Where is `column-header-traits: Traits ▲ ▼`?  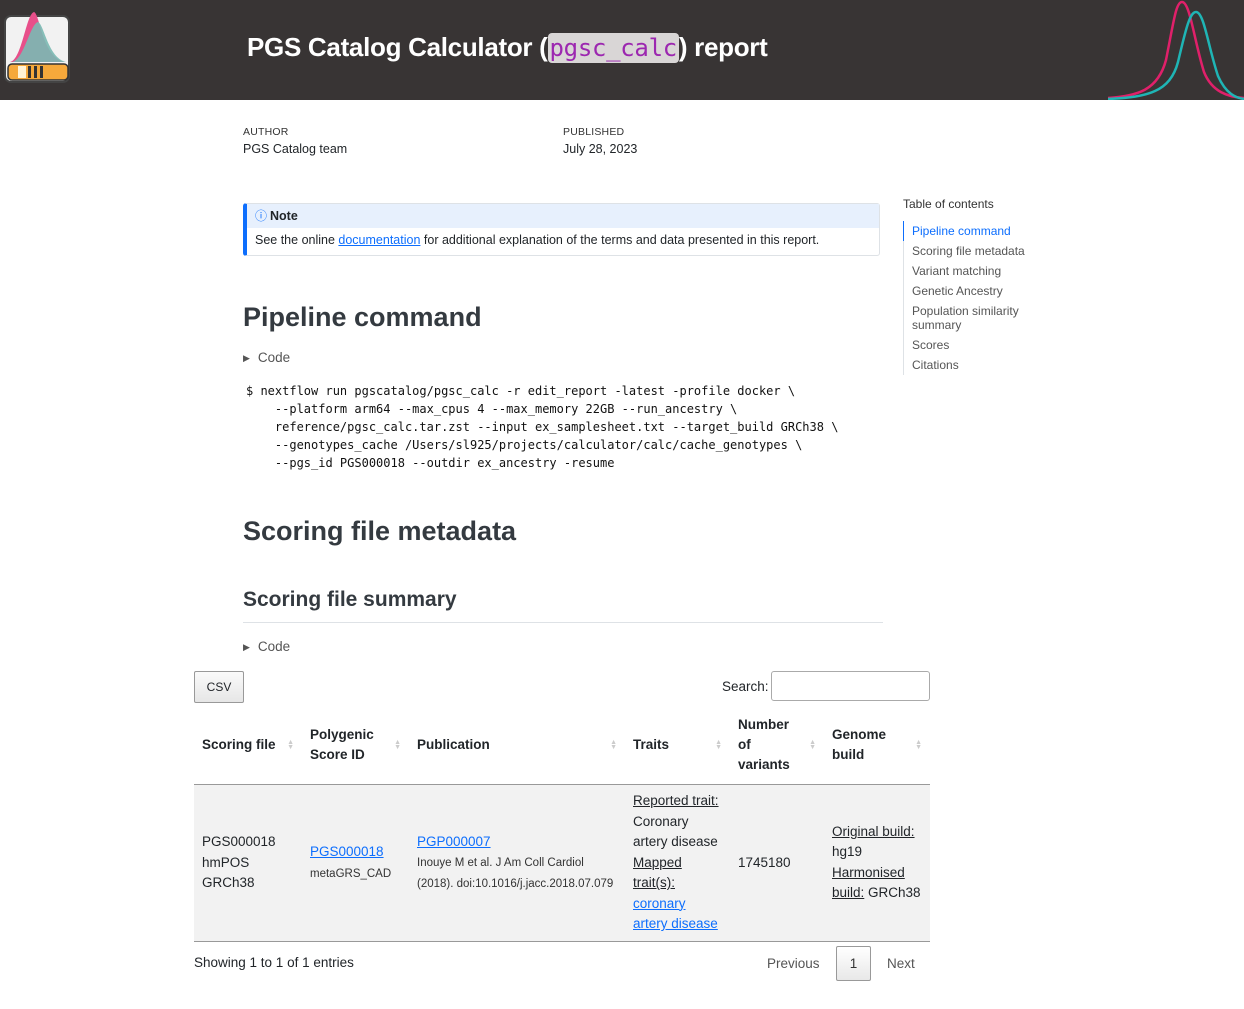
column-header-traits: Traits ▲ ▼ is located at coordinates (677, 745).